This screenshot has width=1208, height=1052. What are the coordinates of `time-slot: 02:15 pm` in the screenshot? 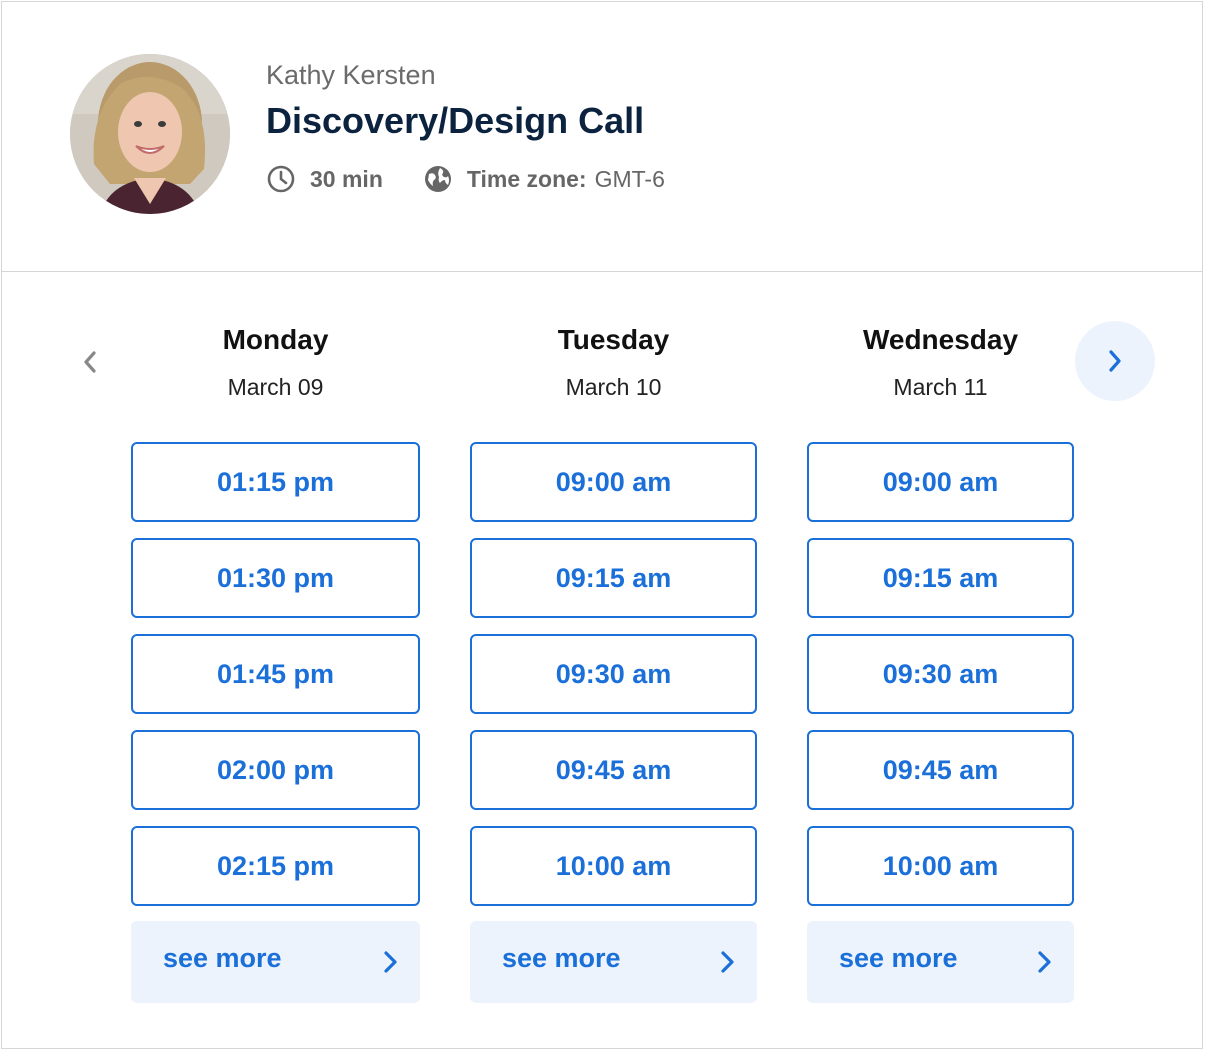 It's located at (275, 866).